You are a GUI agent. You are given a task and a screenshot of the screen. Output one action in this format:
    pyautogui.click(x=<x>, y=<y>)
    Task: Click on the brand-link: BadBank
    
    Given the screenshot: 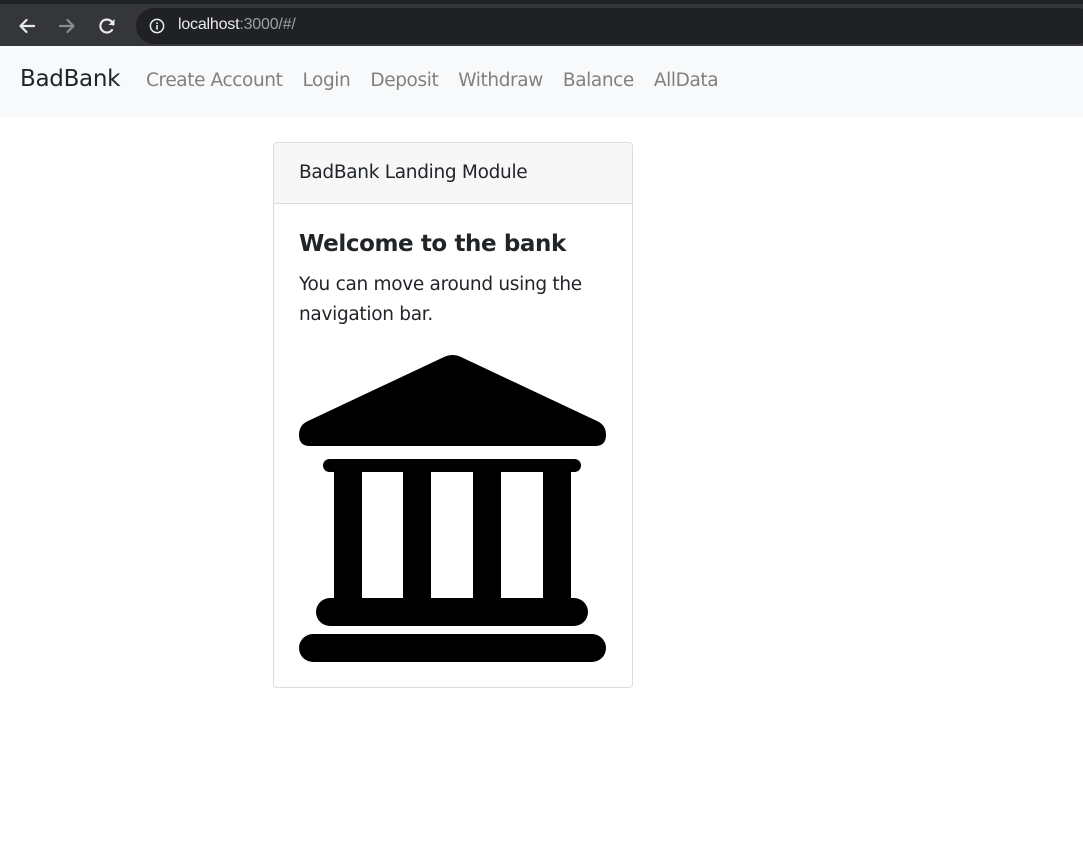 What is the action you would take?
    pyautogui.click(x=70, y=79)
    